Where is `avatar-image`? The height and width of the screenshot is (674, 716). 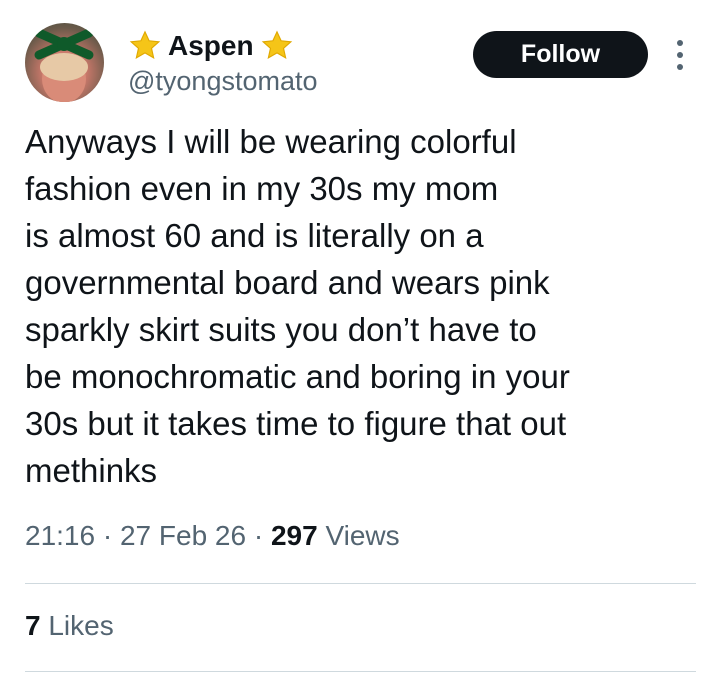
avatar-image is located at coordinates (64, 65).